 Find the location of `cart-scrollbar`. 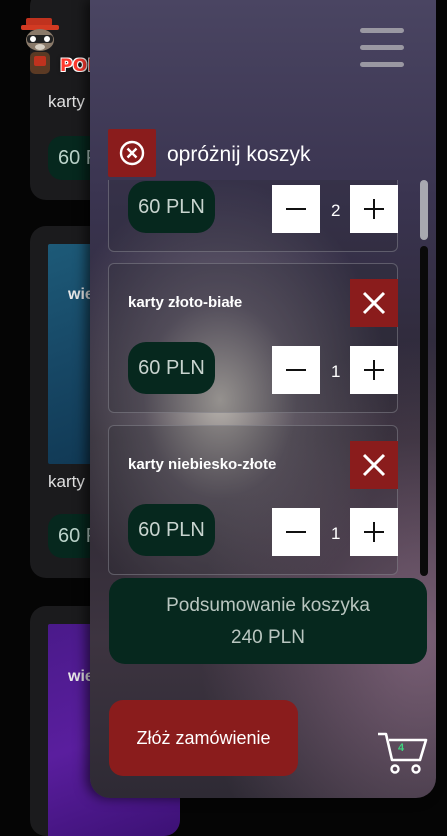

cart-scrollbar is located at coordinates (424, 378).